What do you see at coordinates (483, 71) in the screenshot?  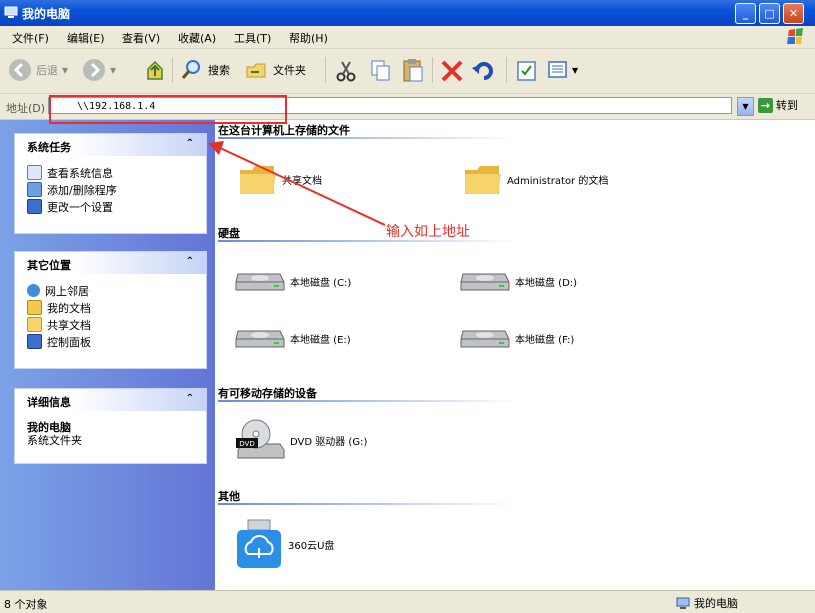 I see `undo-icon` at bounding box center [483, 71].